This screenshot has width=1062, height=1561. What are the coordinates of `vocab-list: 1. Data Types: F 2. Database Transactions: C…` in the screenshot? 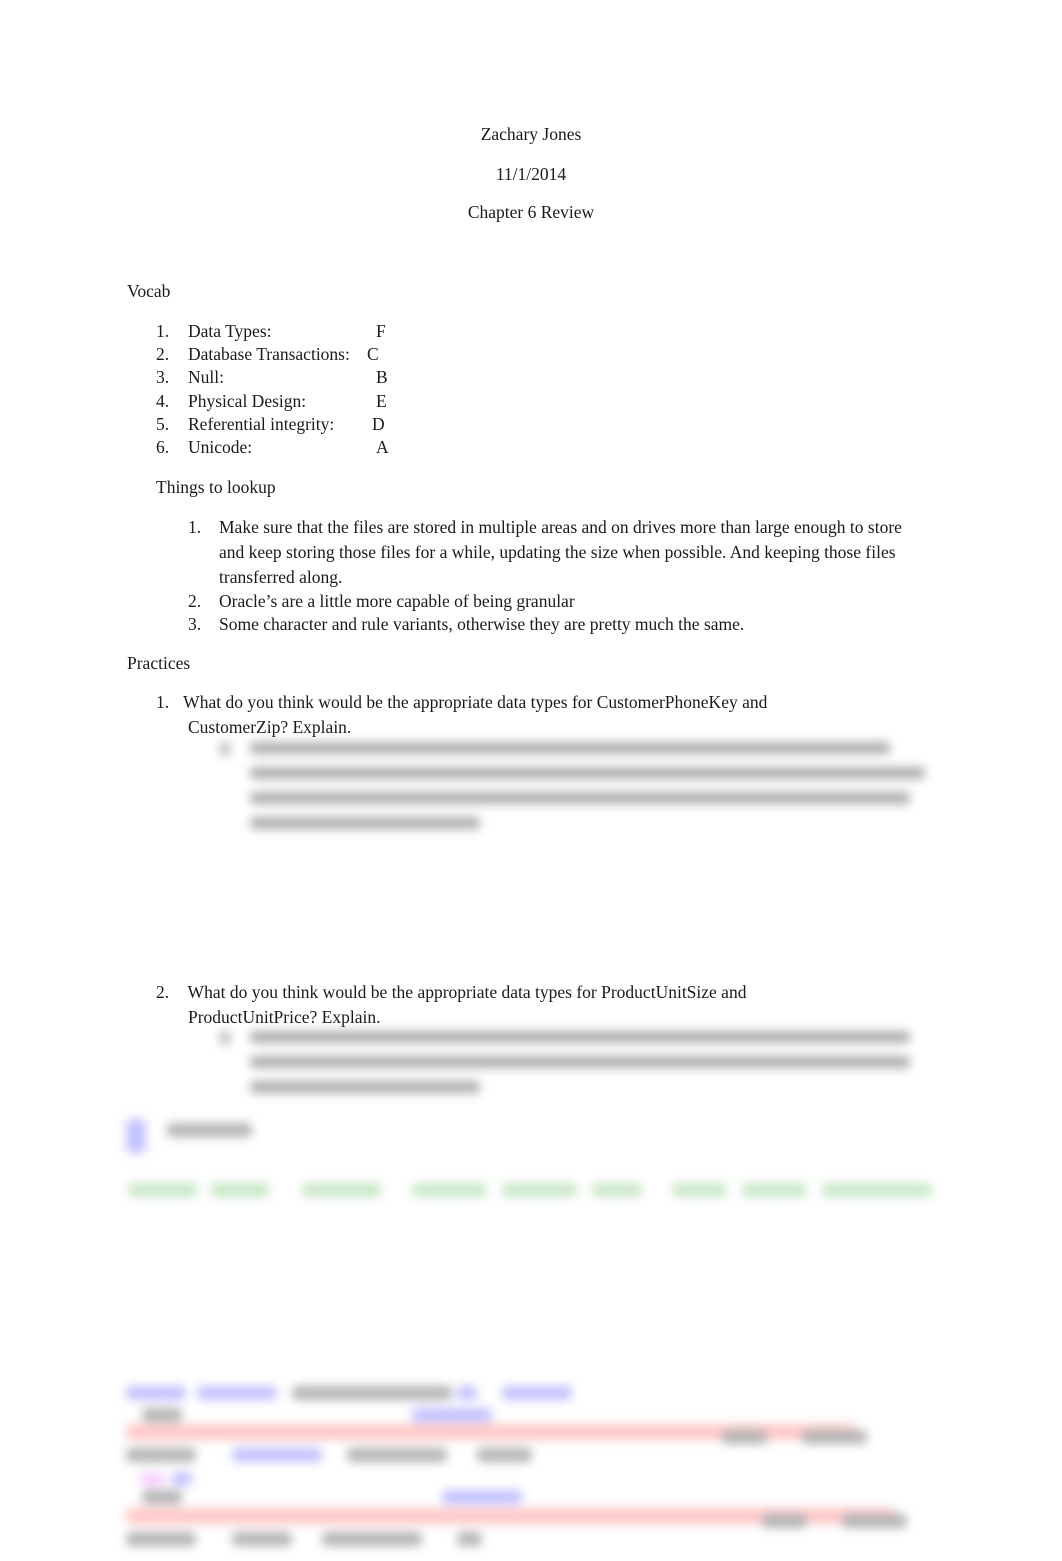 It's located at (286, 389).